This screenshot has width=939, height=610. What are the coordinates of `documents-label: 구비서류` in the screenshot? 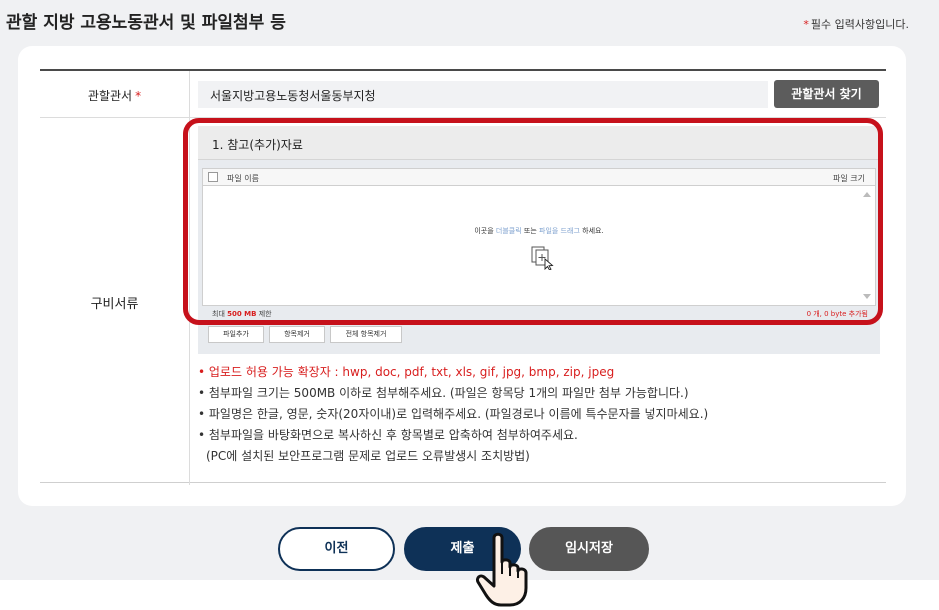 It's located at (114, 304).